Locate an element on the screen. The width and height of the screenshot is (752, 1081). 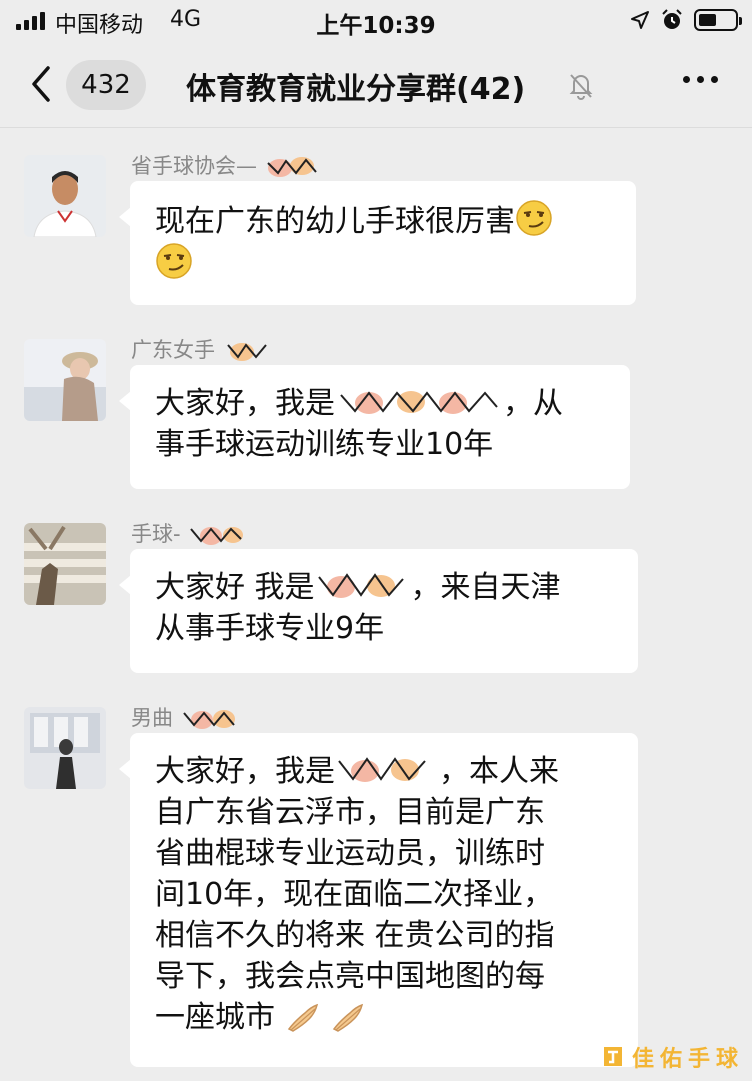
sender-name: 省手球协会— is located at coordinates (227, 165).